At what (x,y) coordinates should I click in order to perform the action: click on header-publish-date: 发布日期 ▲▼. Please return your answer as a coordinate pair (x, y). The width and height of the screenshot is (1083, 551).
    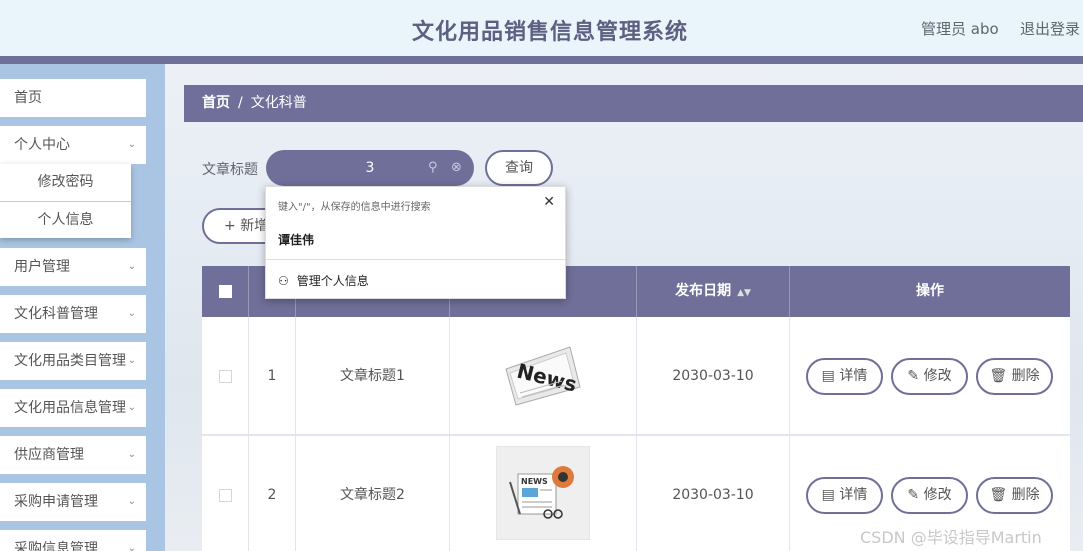
    Looking at the image, I should click on (713, 291).